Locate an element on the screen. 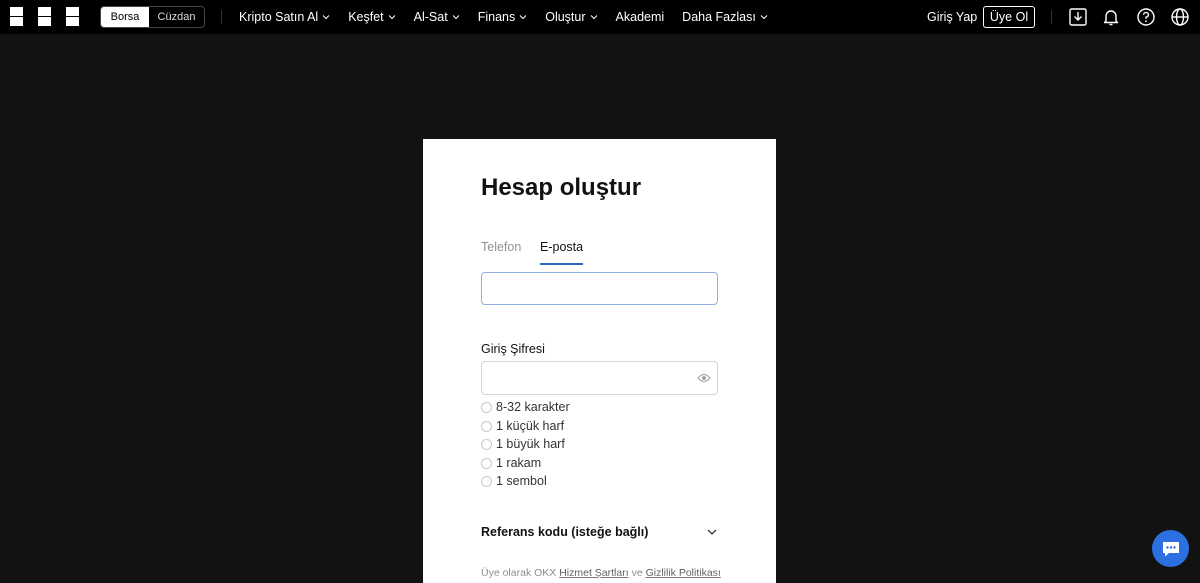  password-label: Giriş Şifresi is located at coordinates (513, 349).